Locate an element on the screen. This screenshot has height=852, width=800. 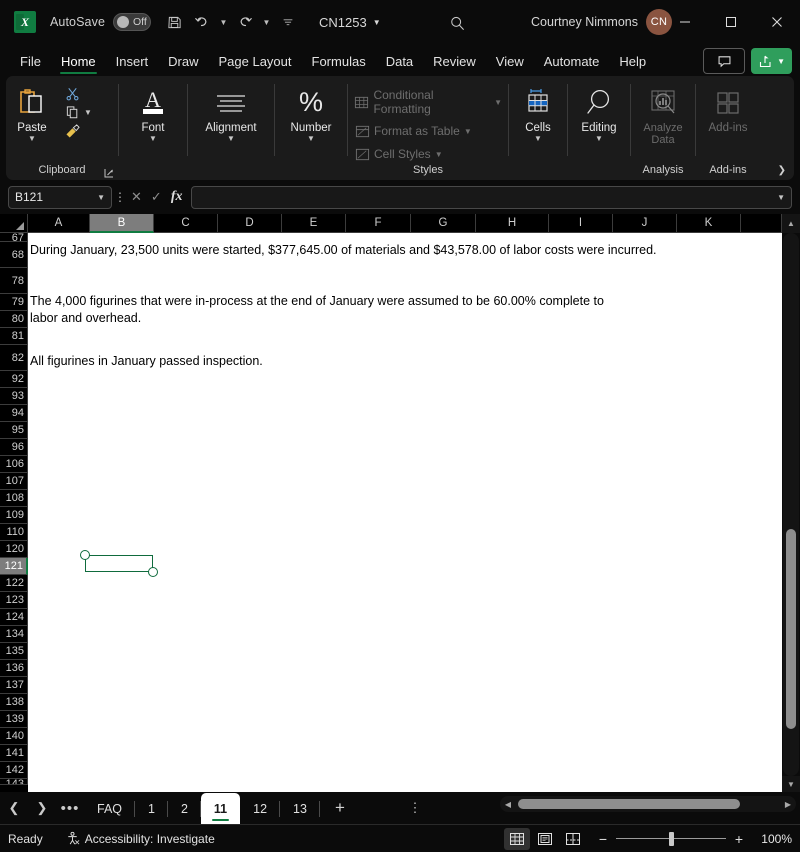
cut-button is located at coordinates (78, 93).